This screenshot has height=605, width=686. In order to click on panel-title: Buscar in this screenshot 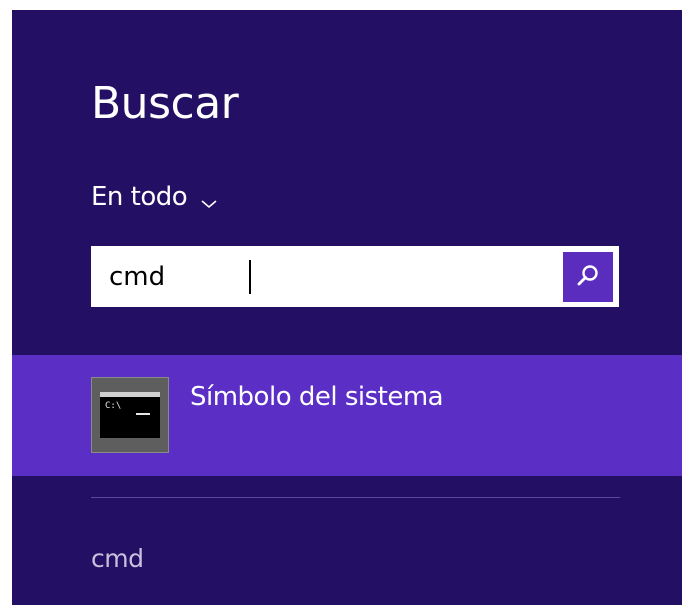, I will do `click(165, 103)`.